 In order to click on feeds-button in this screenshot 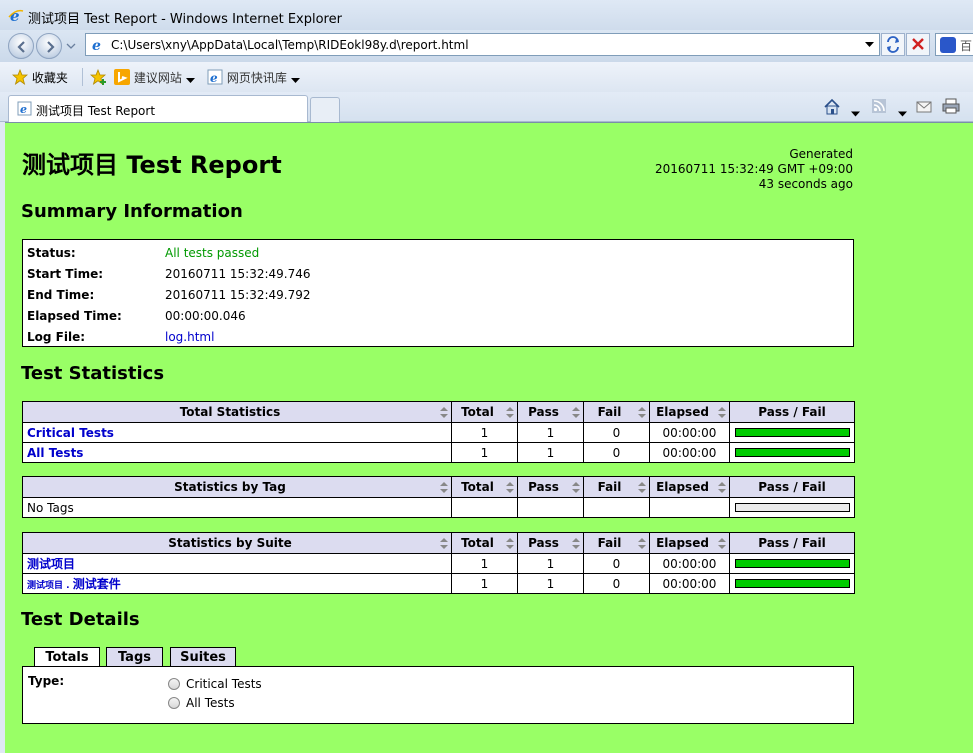, I will do `click(879, 107)`.